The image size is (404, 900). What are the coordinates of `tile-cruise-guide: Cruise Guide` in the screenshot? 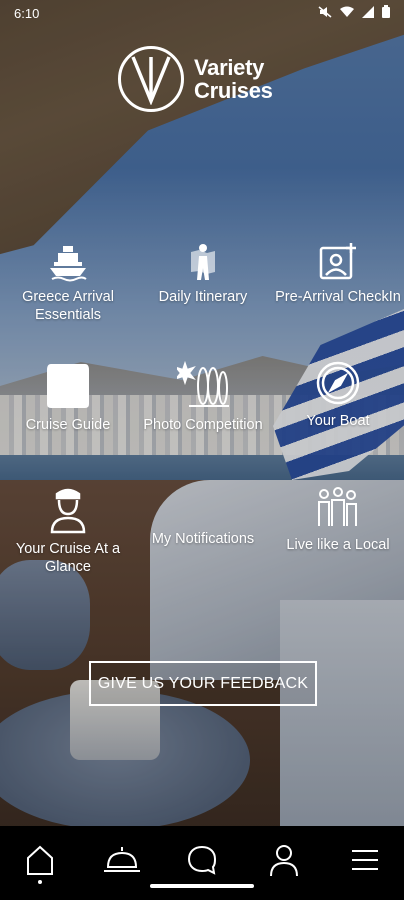 It's located at (68, 397).